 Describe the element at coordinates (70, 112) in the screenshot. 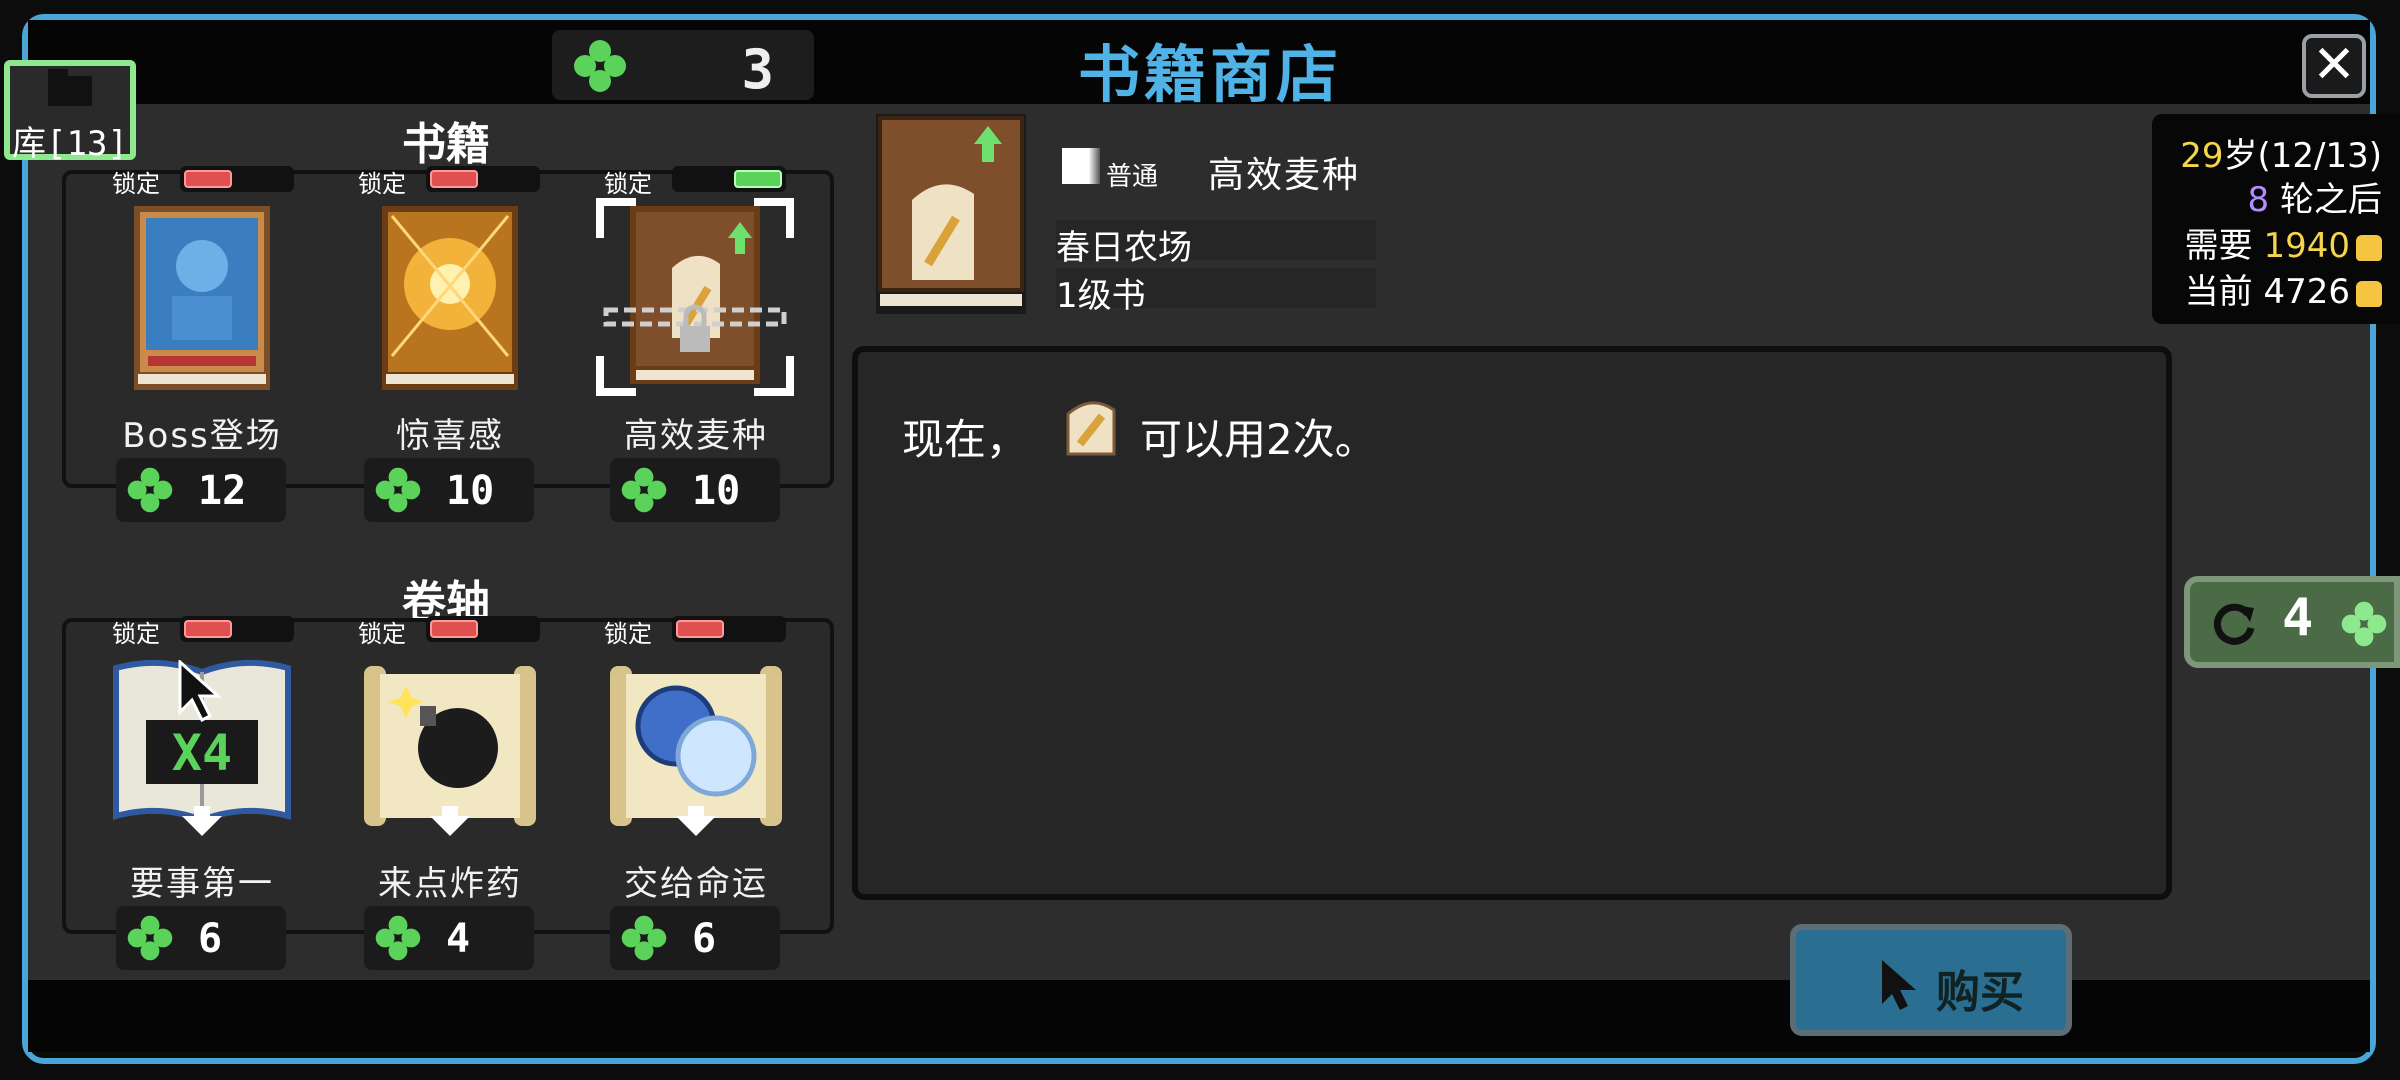

I see `library-button: 库[13]` at that location.